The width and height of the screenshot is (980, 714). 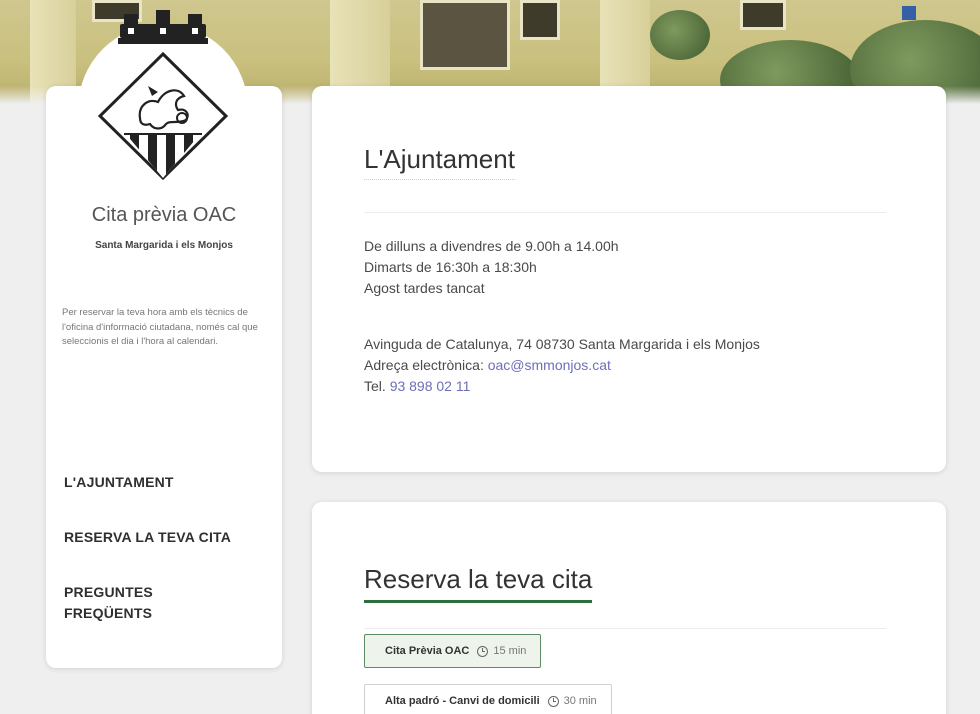 What do you see at coordinates (119, 482) in the screenshot?
I see `nav-item-ajuntament: L'AJUNTAMENT` at bounding box center [119, 482].